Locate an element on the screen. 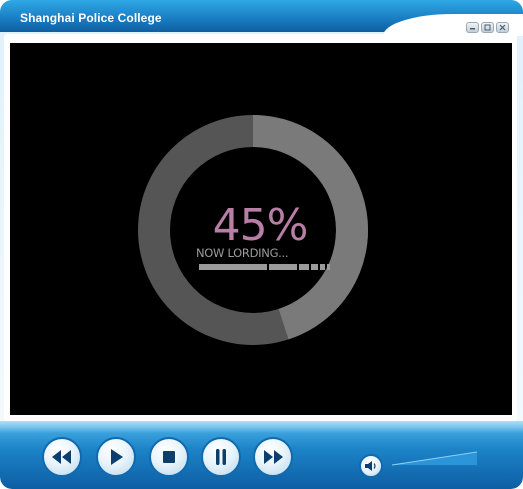  fast-forward-icon is located at coordinates (273, 457).